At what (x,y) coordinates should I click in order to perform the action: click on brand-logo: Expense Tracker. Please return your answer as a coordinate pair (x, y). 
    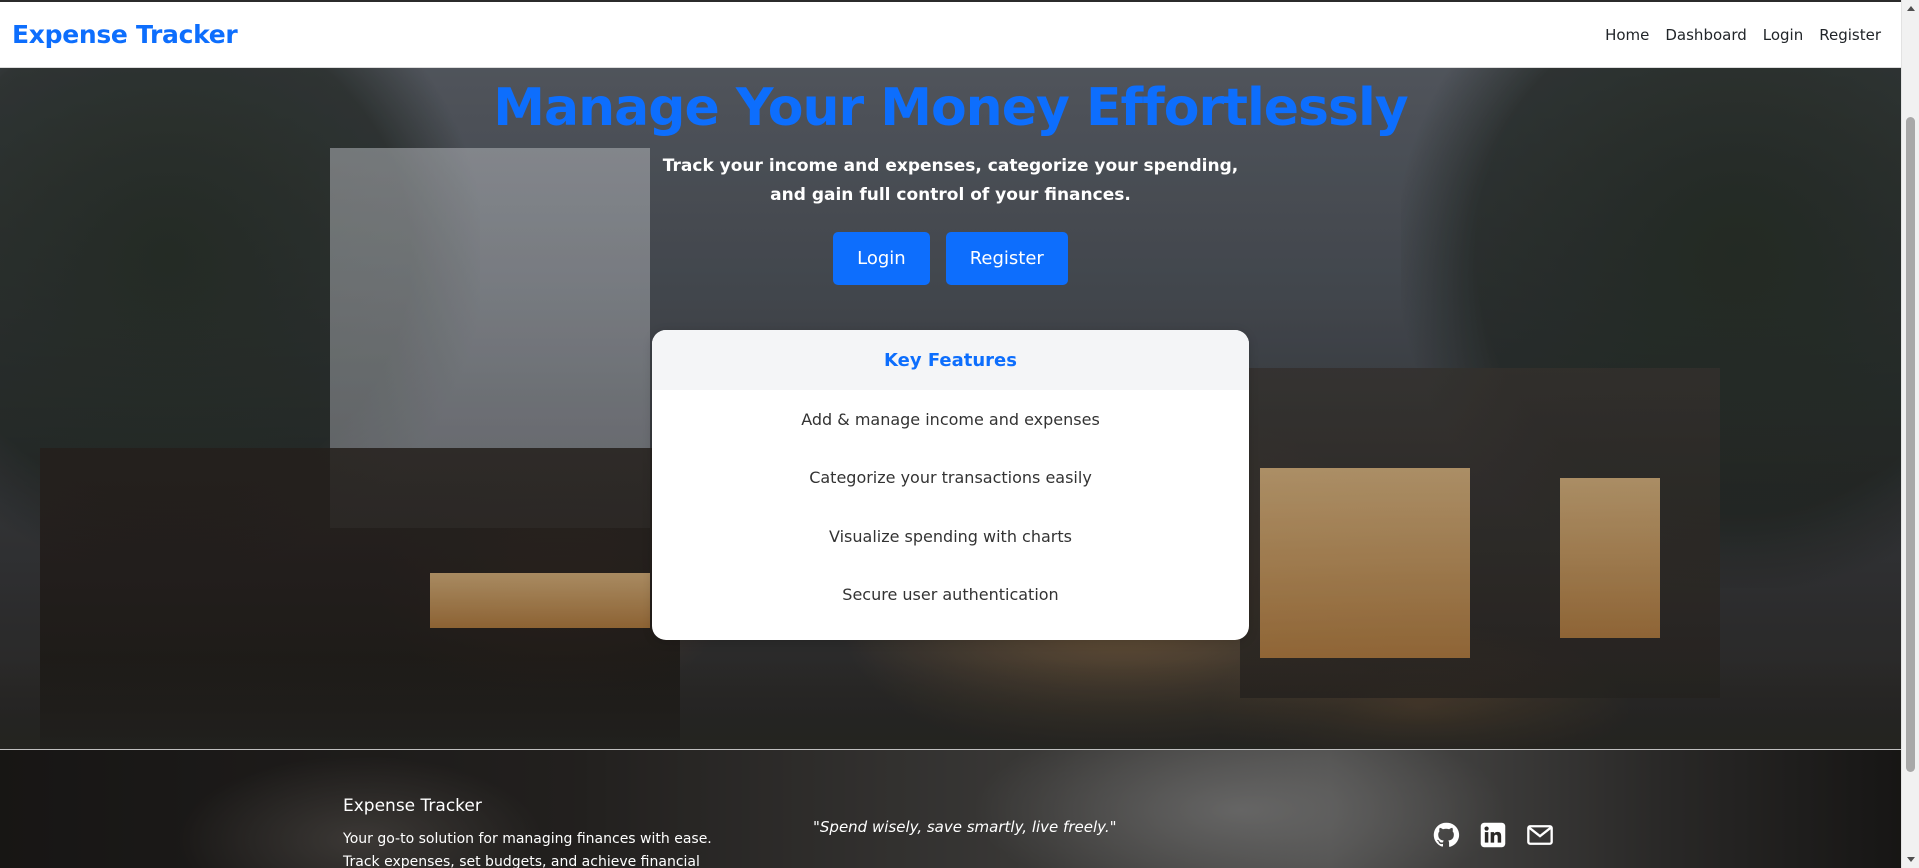
    Looking at the image, I should click on (125, 34).